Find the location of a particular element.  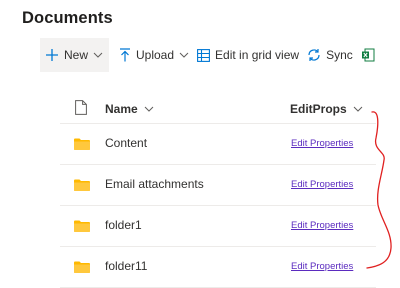

editprops-column-header: EditProps is located at coordinates (326, 109).